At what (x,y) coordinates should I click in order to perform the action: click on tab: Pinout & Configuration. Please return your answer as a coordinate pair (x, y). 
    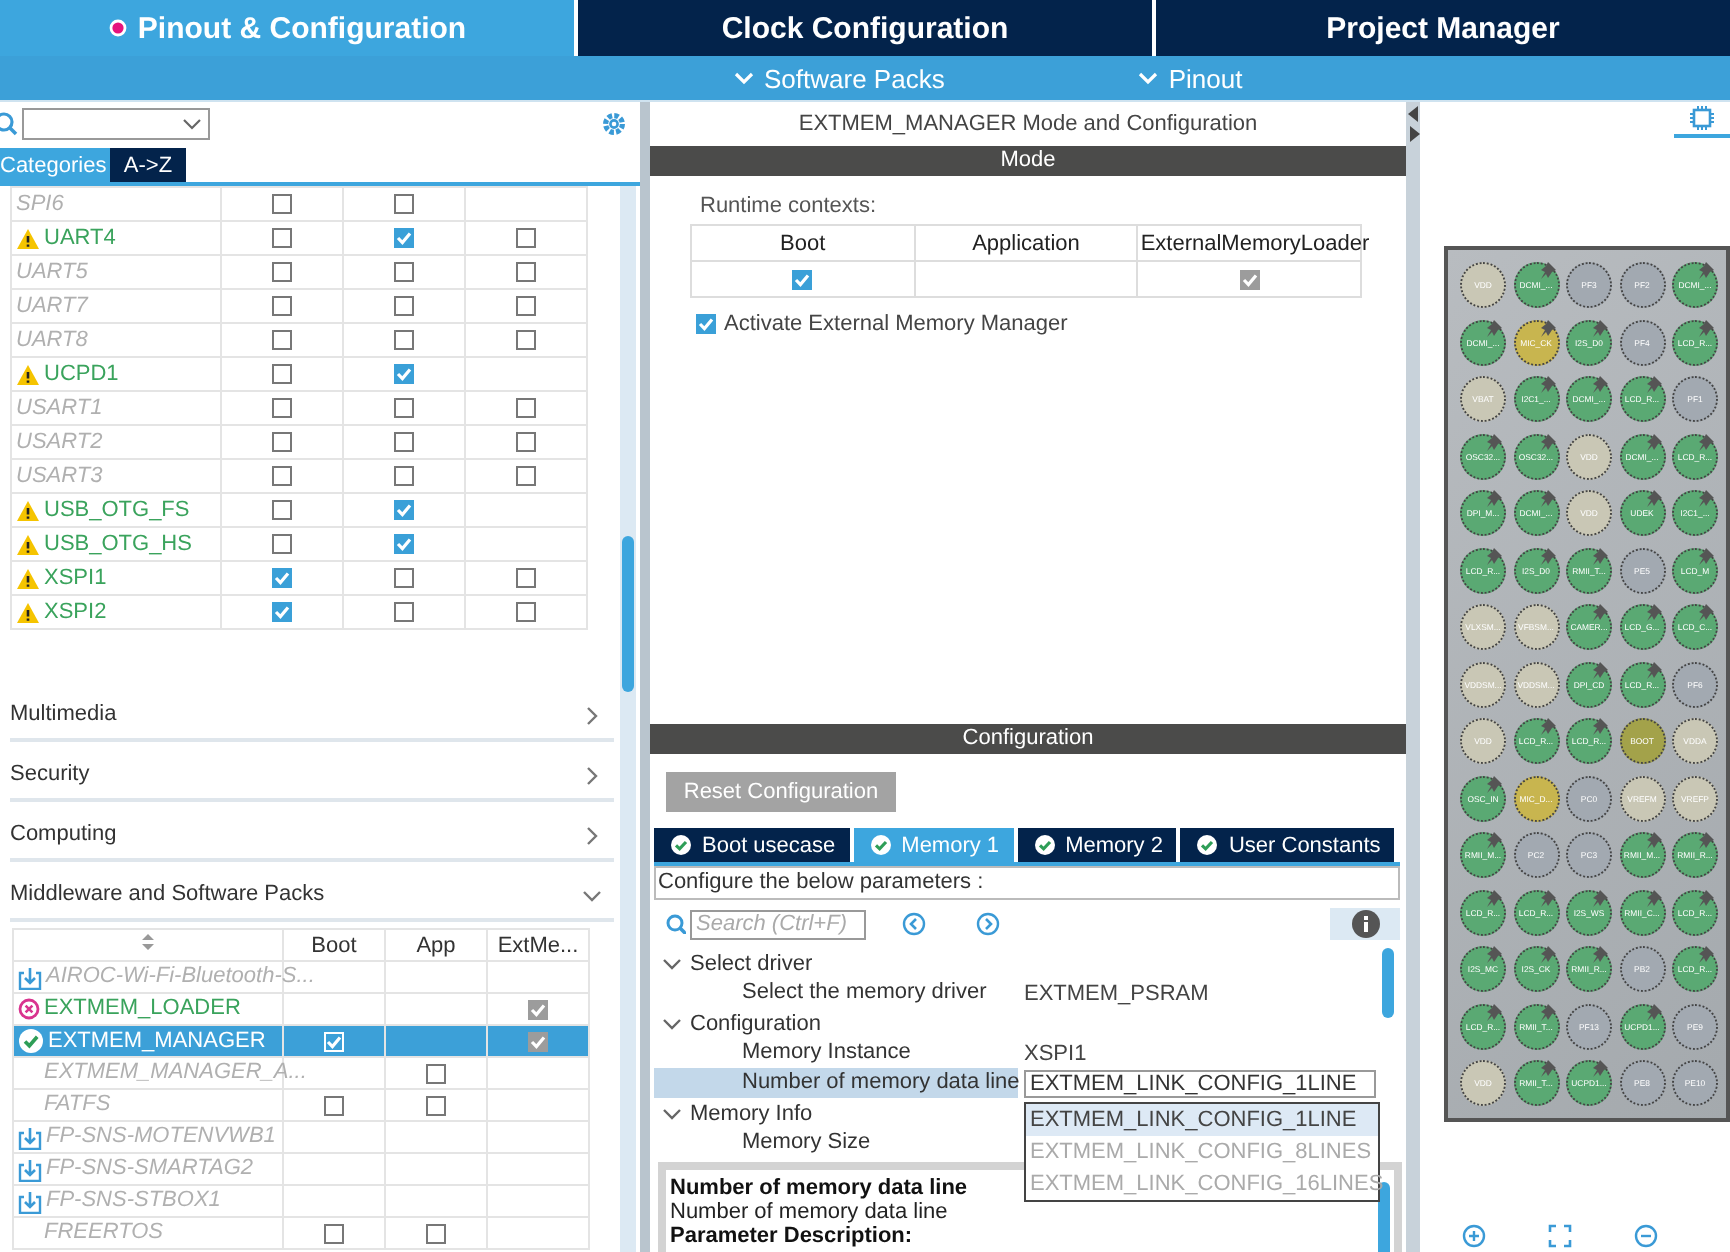
    Looking at the image, I should click on (287, 28).